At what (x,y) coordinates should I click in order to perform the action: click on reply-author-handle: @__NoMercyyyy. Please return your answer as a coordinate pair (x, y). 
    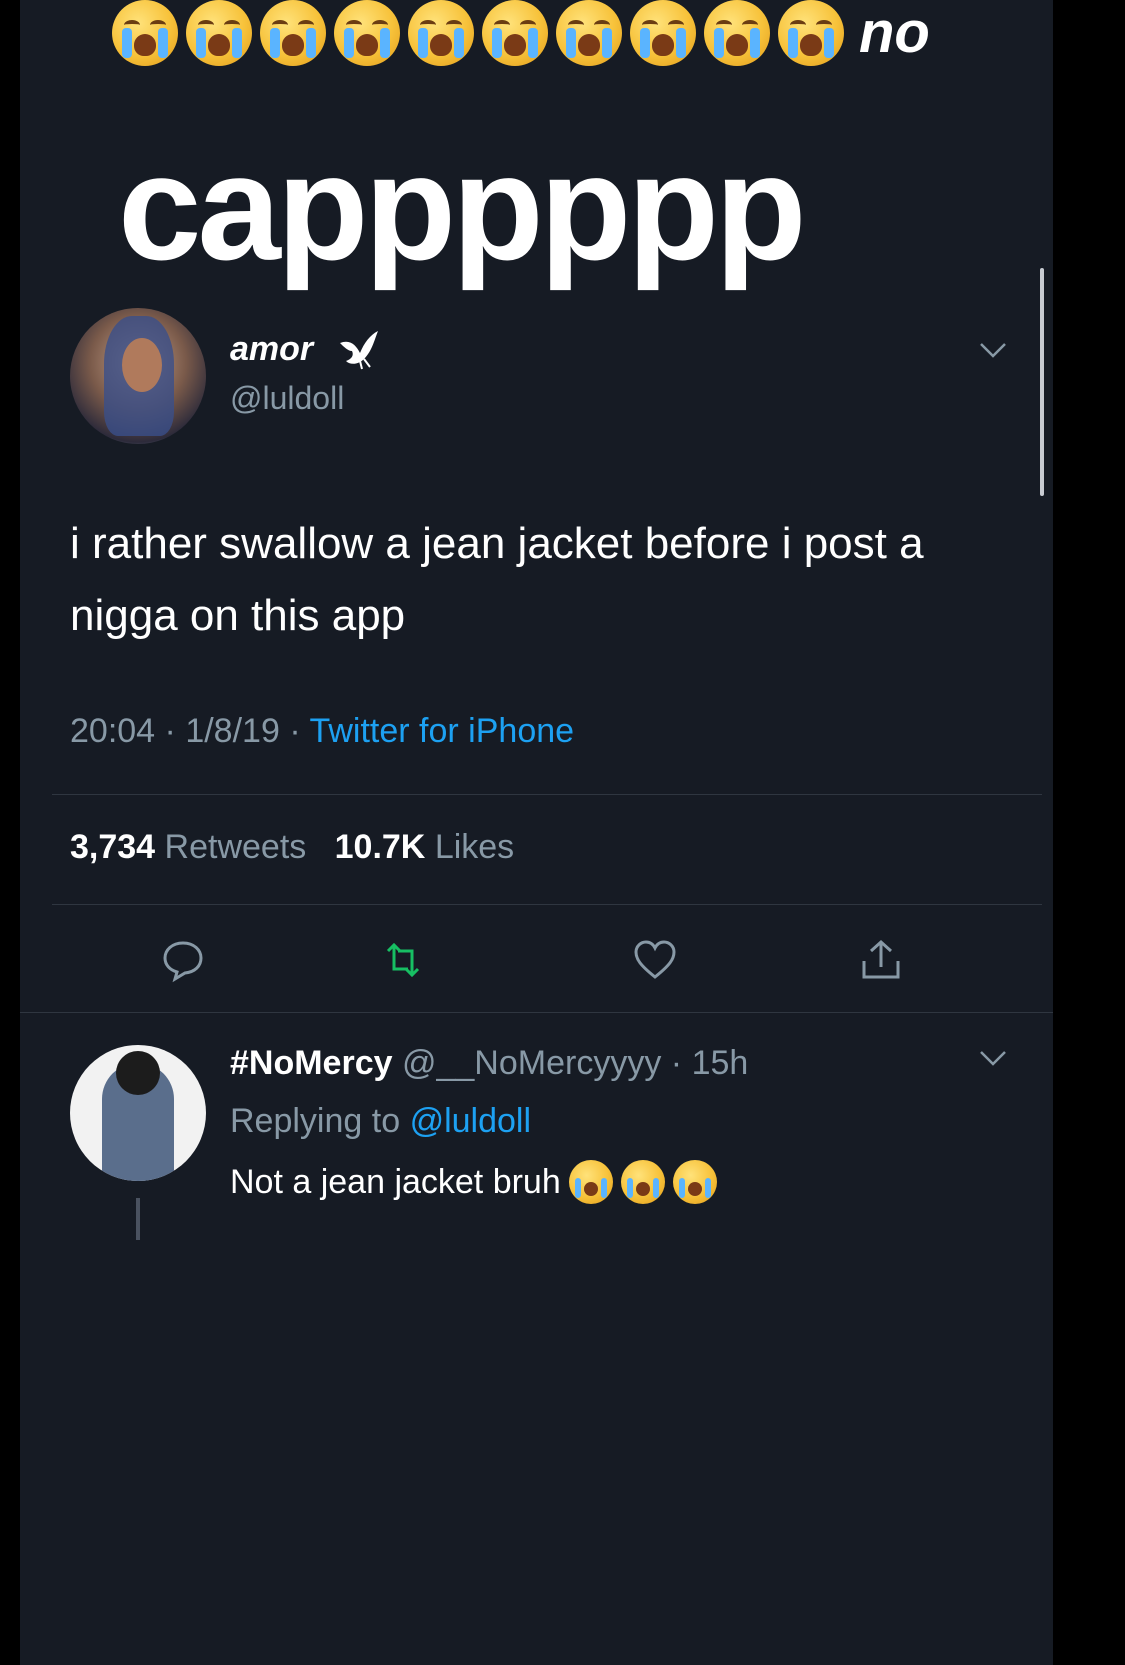
    Looking at the image, I should click on (531, 1063).